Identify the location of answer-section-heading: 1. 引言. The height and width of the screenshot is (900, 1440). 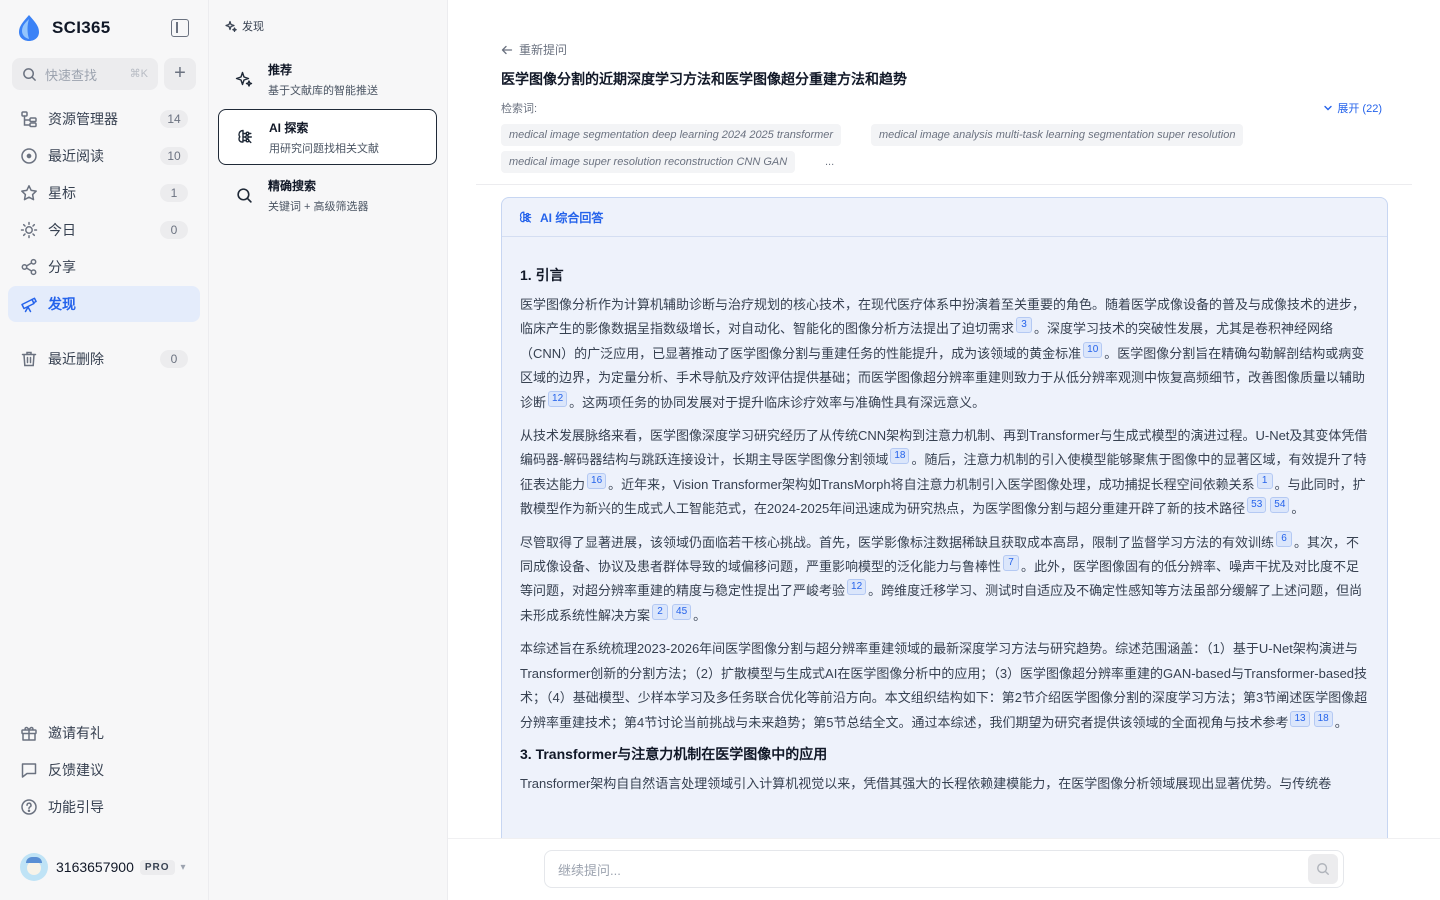
(542, 275).